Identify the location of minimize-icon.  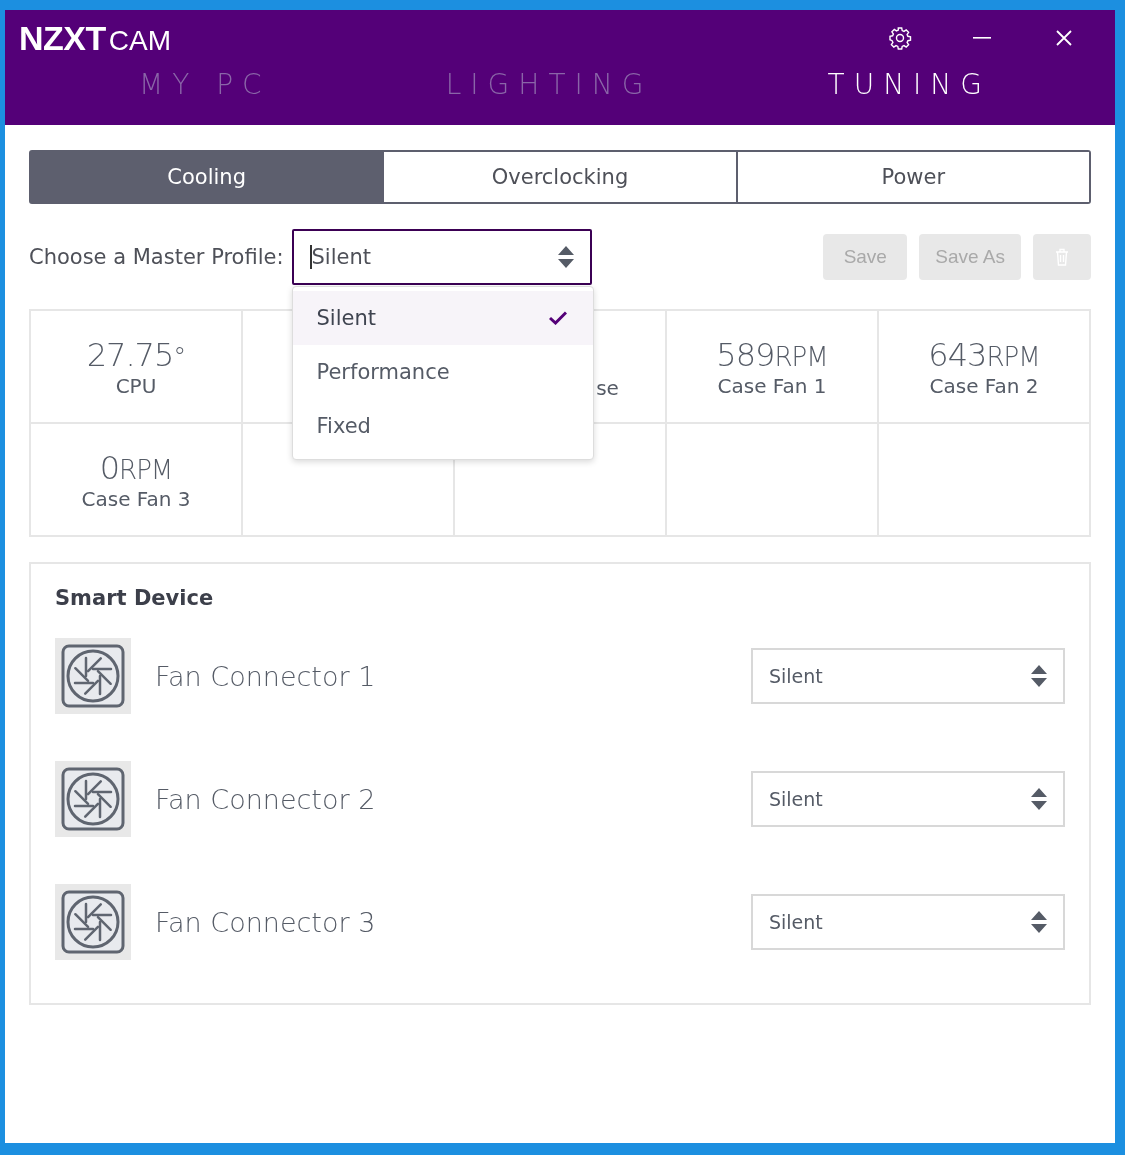
(982, 38).